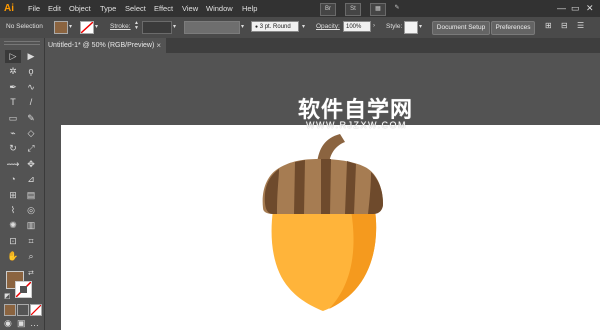  What do you see at coordinates (108, 8) in the screenshot?
I see `menu-type: Type` at bounding box center [108, 8].